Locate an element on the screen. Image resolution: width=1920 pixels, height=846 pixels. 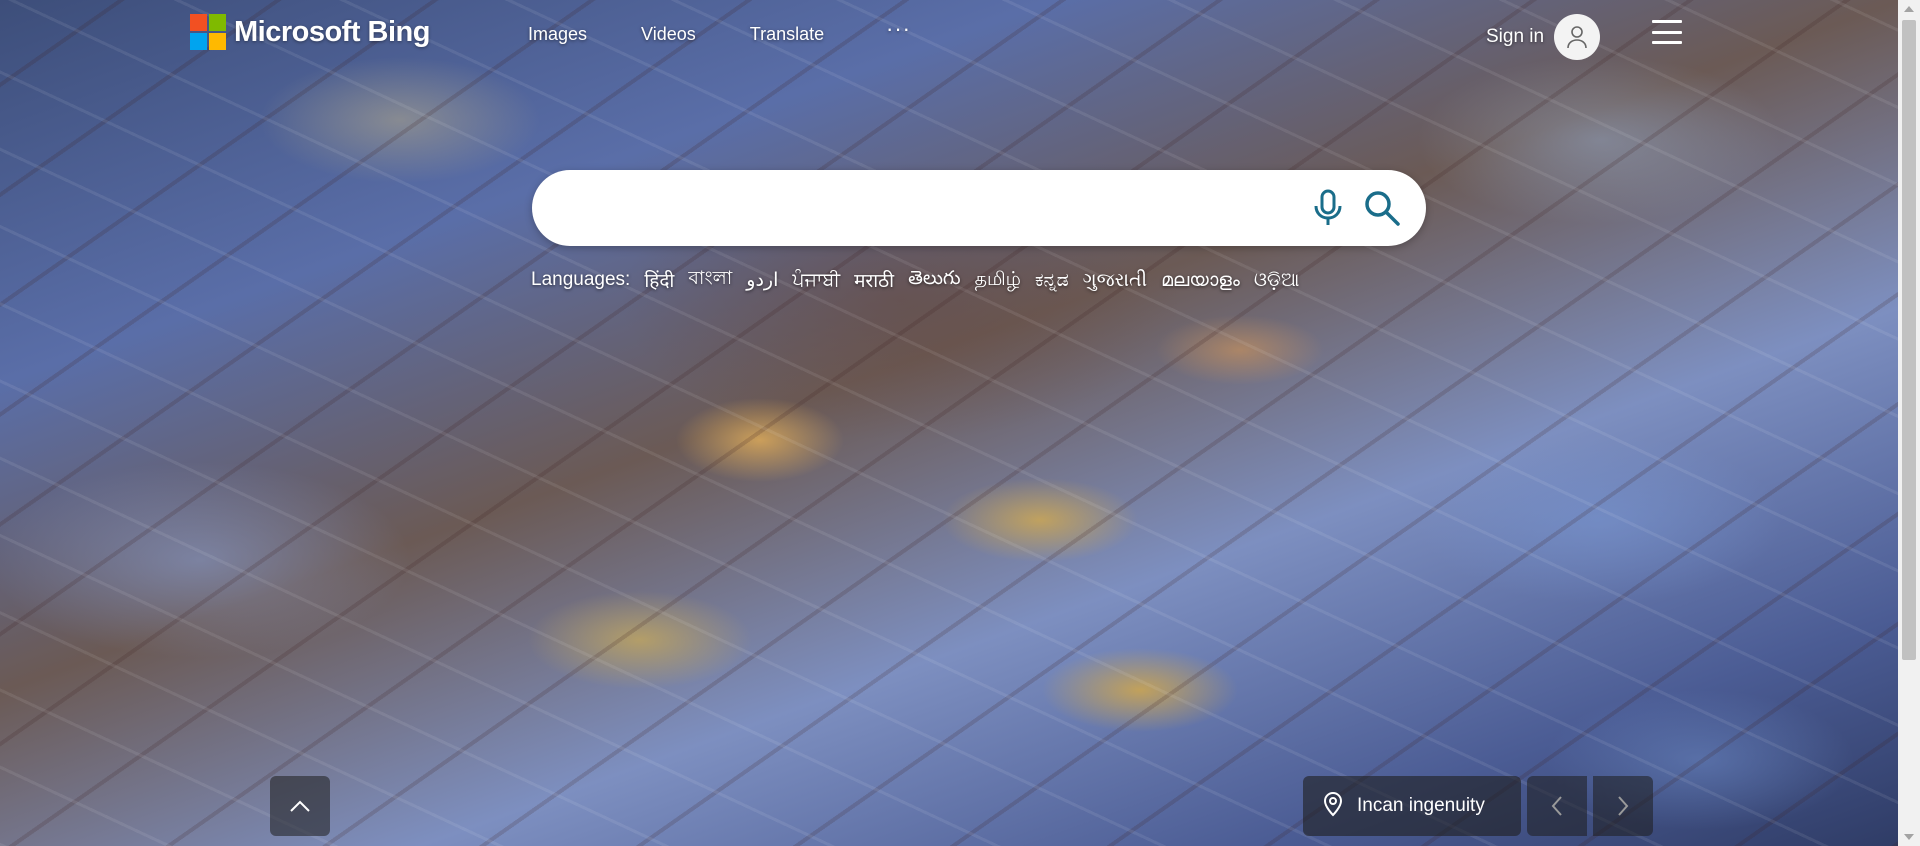
nav-images: Images is located at coordinates (557, 34).